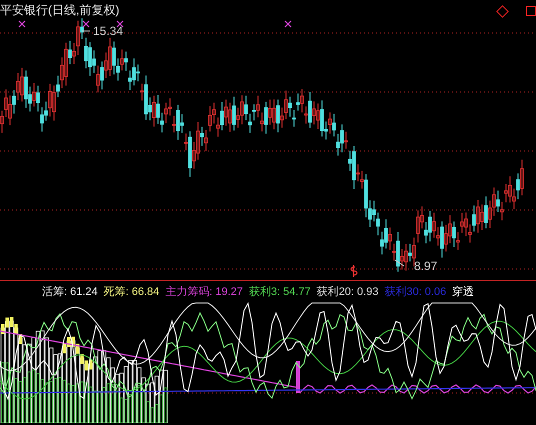 The image size is (536, 425). I want to click on high-price-label: 15.34, so click(108, 31).